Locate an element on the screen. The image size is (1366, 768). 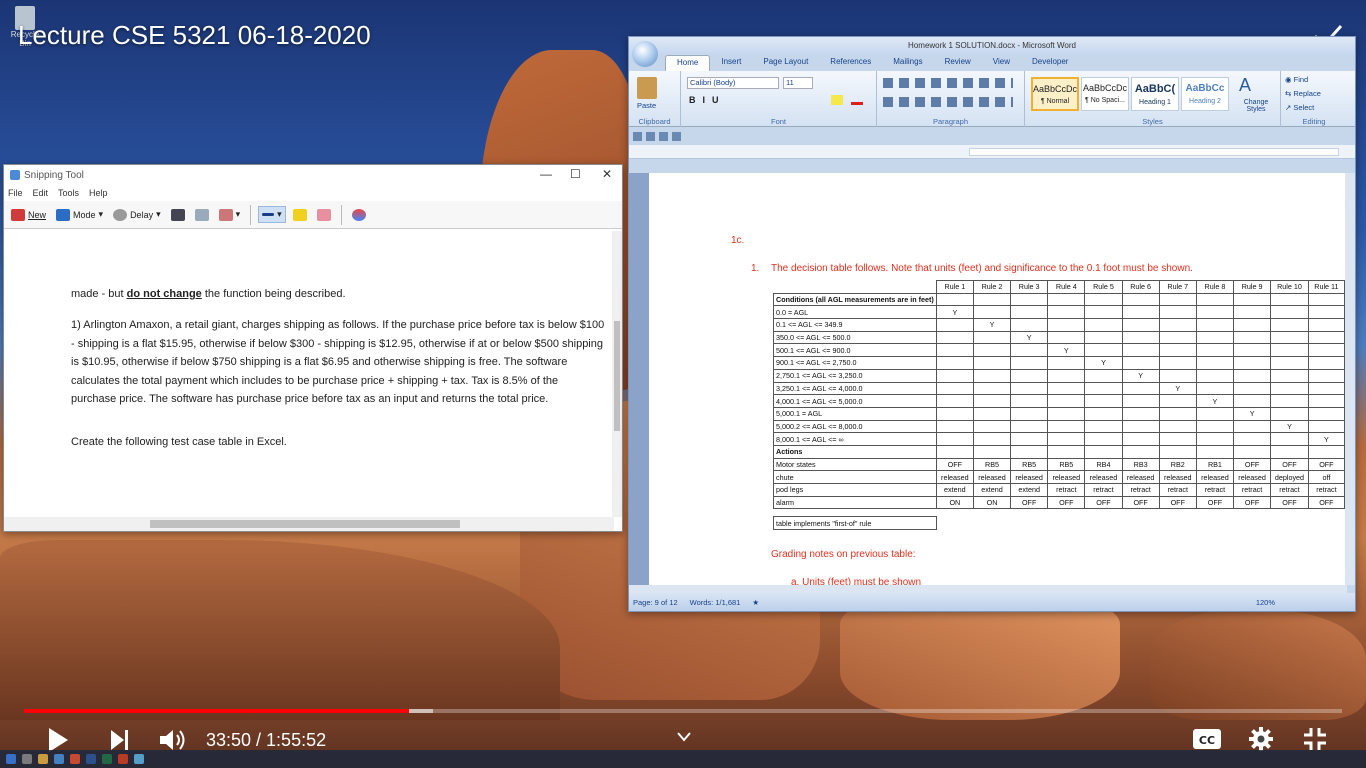
progress-played is located at coordinates (216, 711).